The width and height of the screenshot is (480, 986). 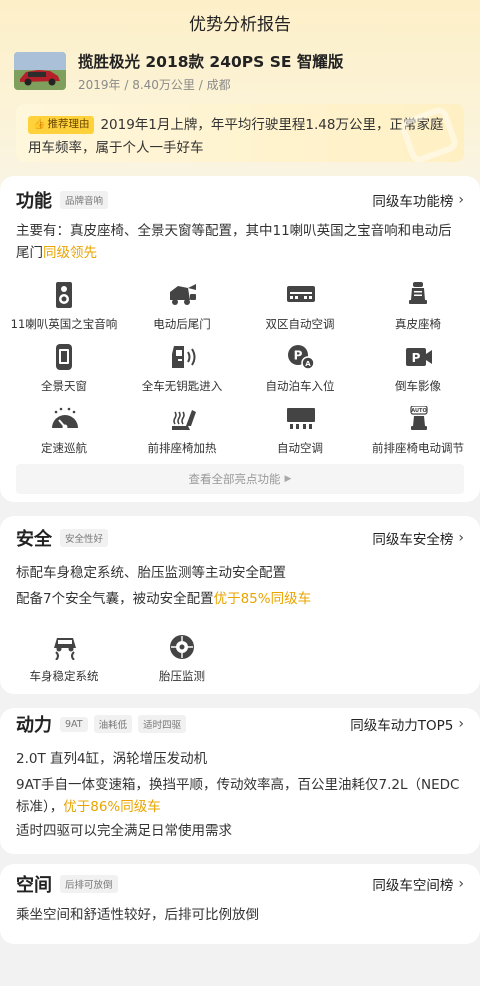 I want to click on feature-seat-heating: 前排座椅加热, so click(x=182, y=432).